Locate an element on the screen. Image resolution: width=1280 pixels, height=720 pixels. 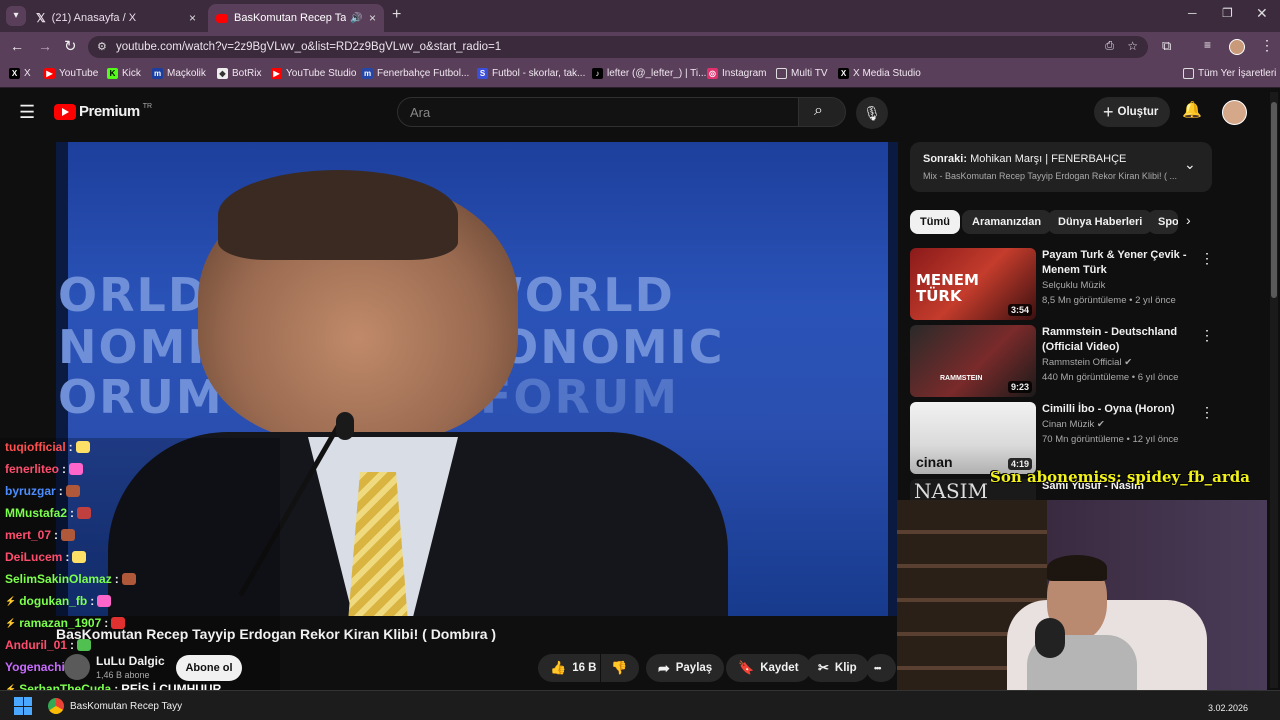
more-icon: ••• is located at coordinates (878, 668).